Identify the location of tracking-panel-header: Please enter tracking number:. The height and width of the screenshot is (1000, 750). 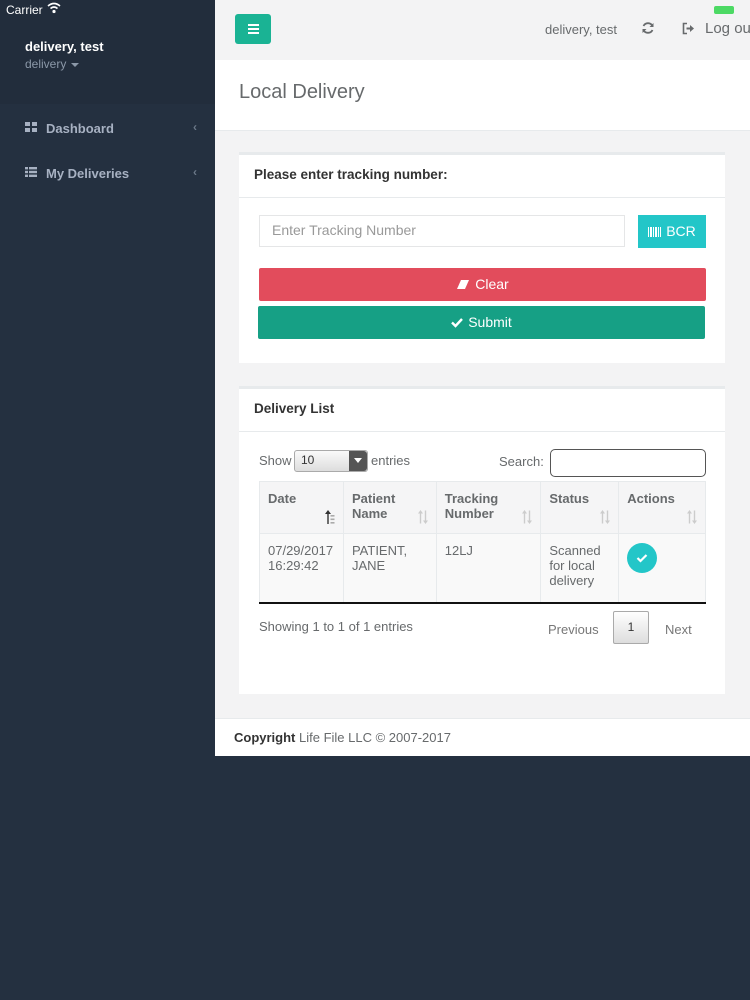
(482, 176).